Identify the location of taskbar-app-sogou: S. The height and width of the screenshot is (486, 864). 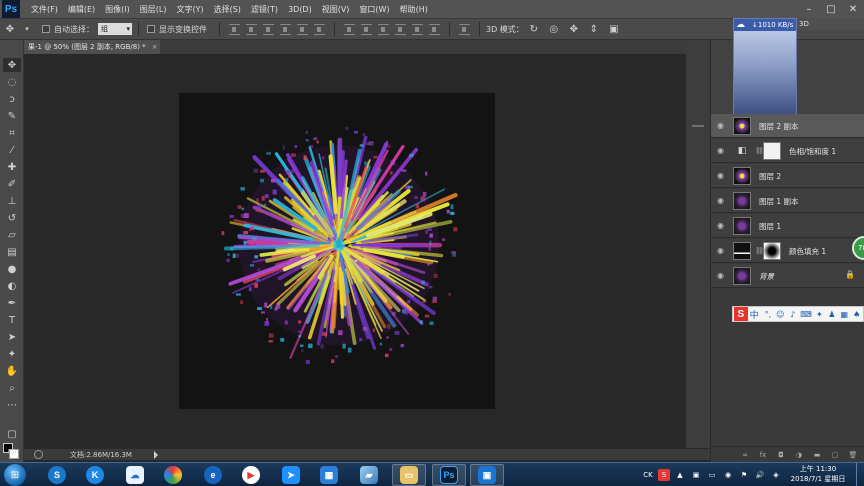
(57, 475).